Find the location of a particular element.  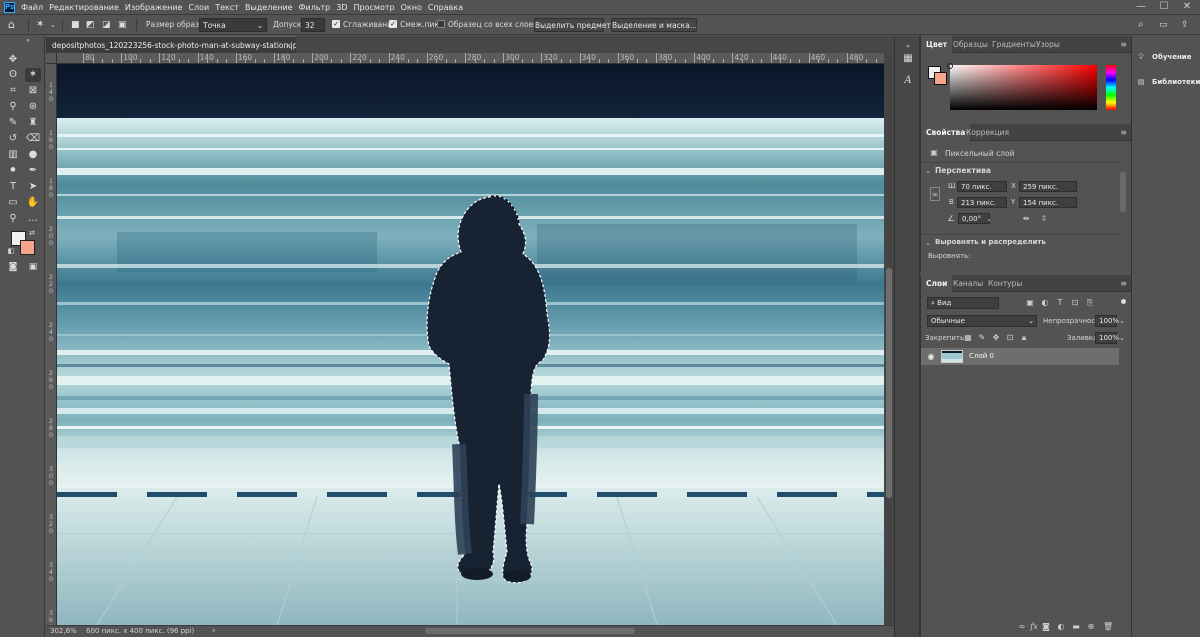

filter-shape-icon: ⊡ is located at coordinates (1075, 303).